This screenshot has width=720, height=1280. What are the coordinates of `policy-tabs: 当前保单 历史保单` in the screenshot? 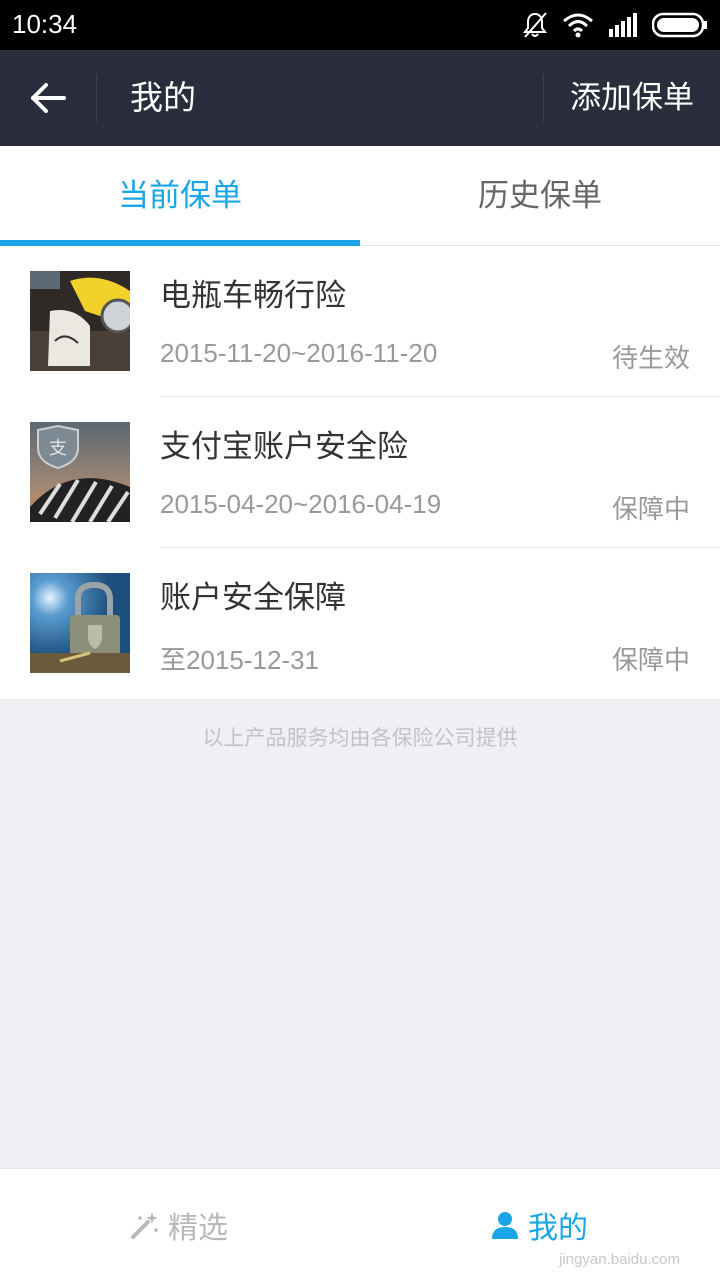 It's located at (360, 196).